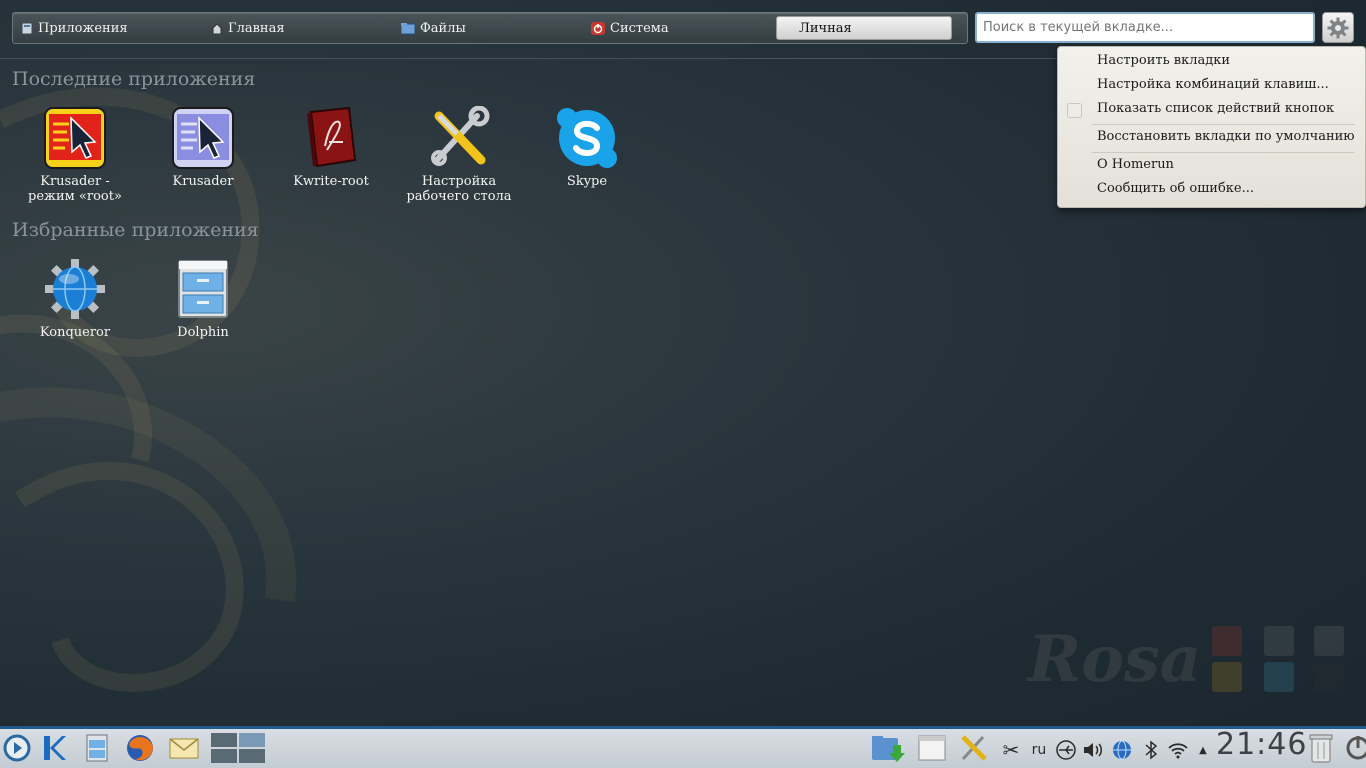 This screenshot has width=1366, height=768. I want to click on volume-button, so click(1093, 750).